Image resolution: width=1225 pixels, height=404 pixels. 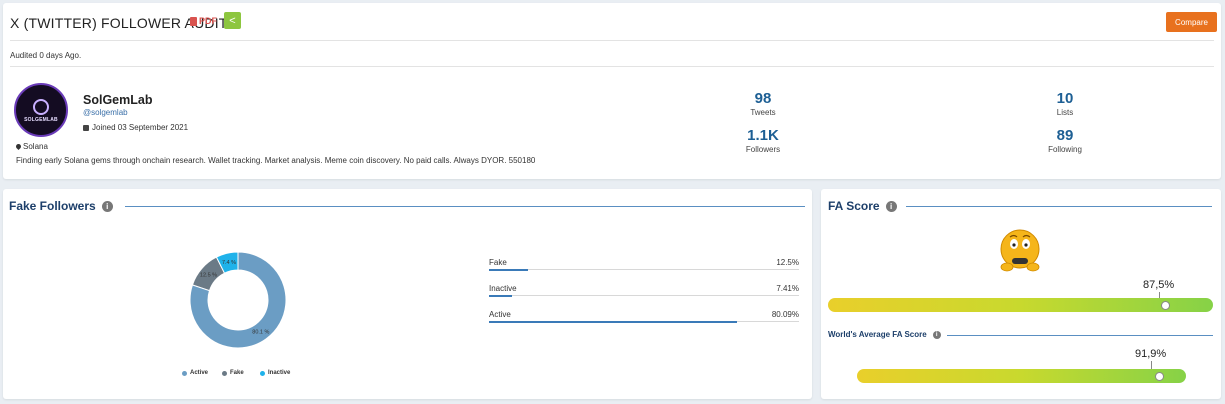 I want to click on legend-label: Fake, so click(x=237, y=373).